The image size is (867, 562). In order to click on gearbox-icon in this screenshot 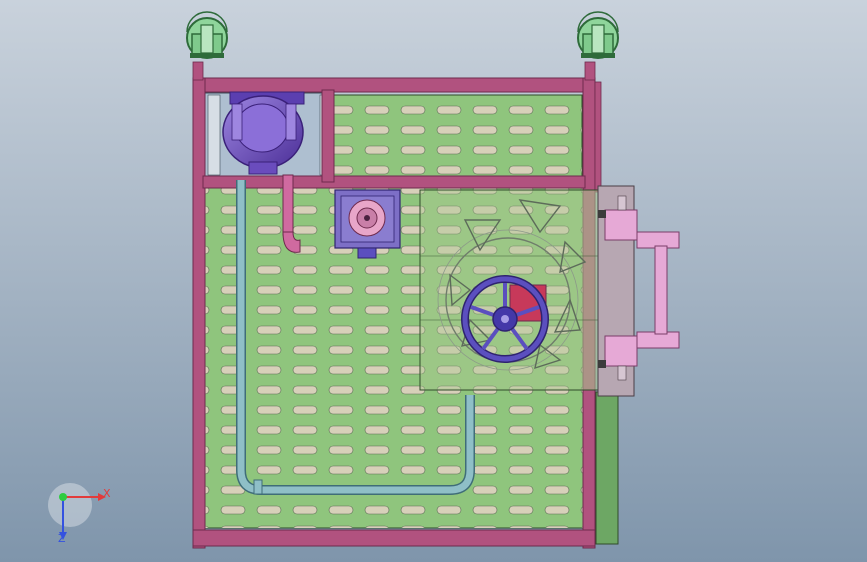, I will do `click(367, 224)`.